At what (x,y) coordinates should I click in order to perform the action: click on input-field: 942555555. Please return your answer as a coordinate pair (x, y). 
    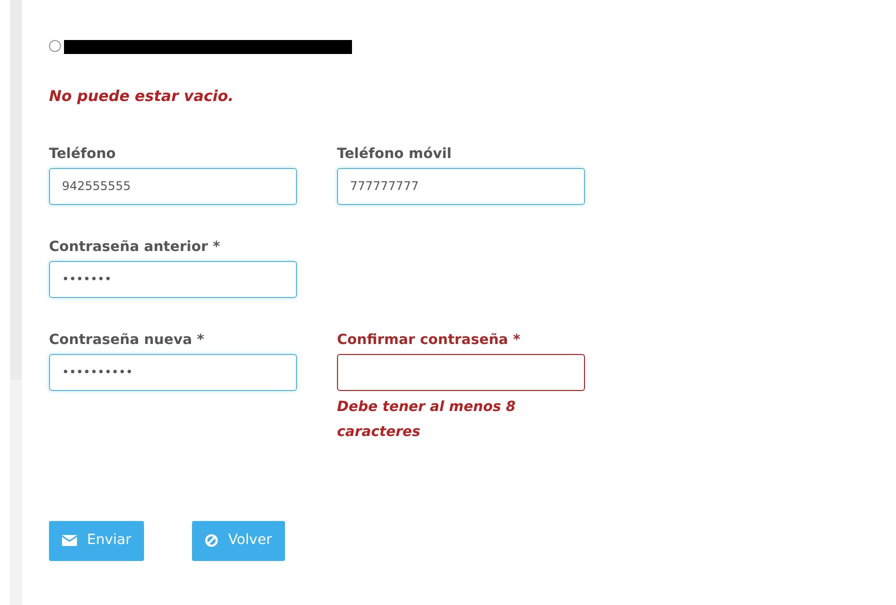
    Looking at the image, I should click on (173, 186).